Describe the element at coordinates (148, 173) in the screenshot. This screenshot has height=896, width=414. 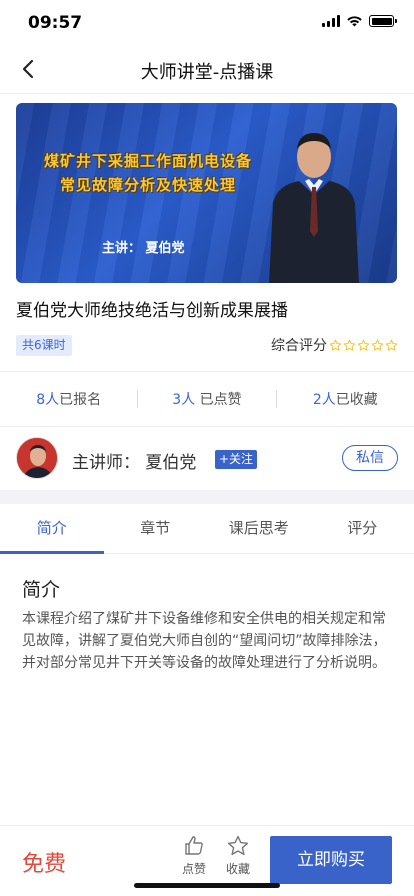
I see `banner-title: 煤矿井下采掘工作面机电设备 常见故障分析及快速处理` at that location.